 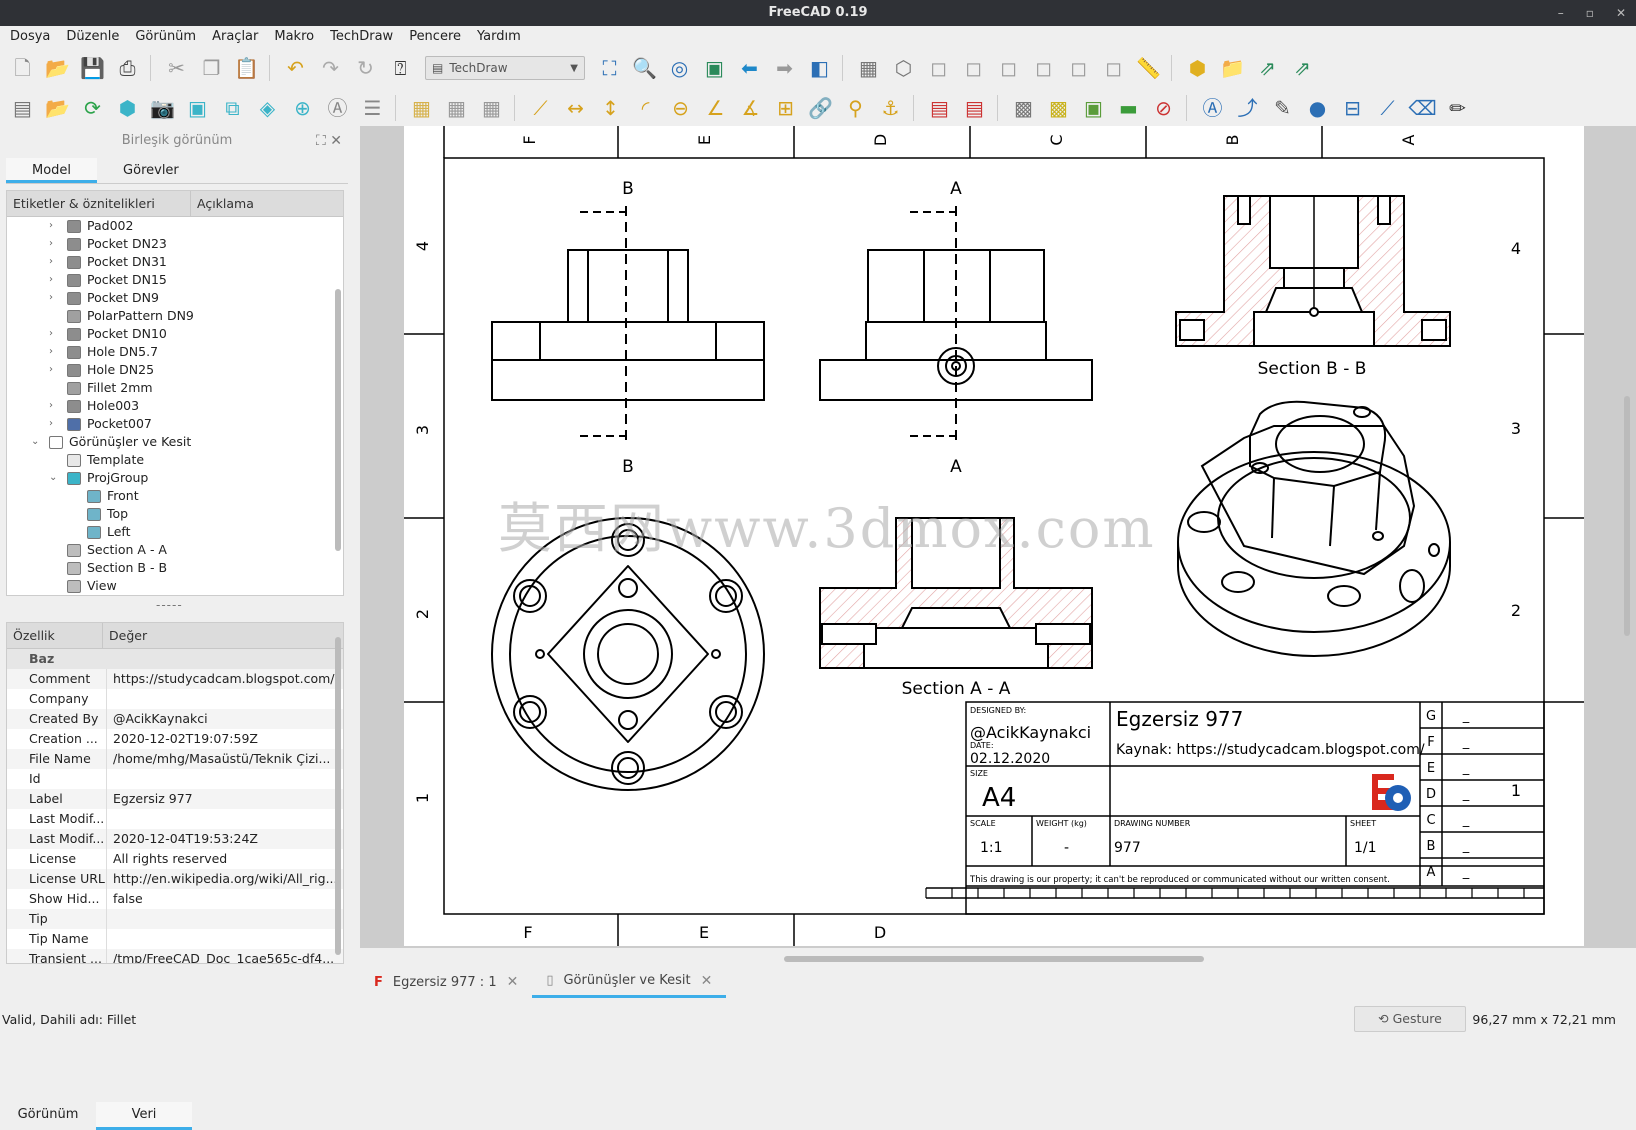 I want to click on doc-tab-drawing: ▯ Görünüşler ve Kesit ✕, so click(x=629, y=982).